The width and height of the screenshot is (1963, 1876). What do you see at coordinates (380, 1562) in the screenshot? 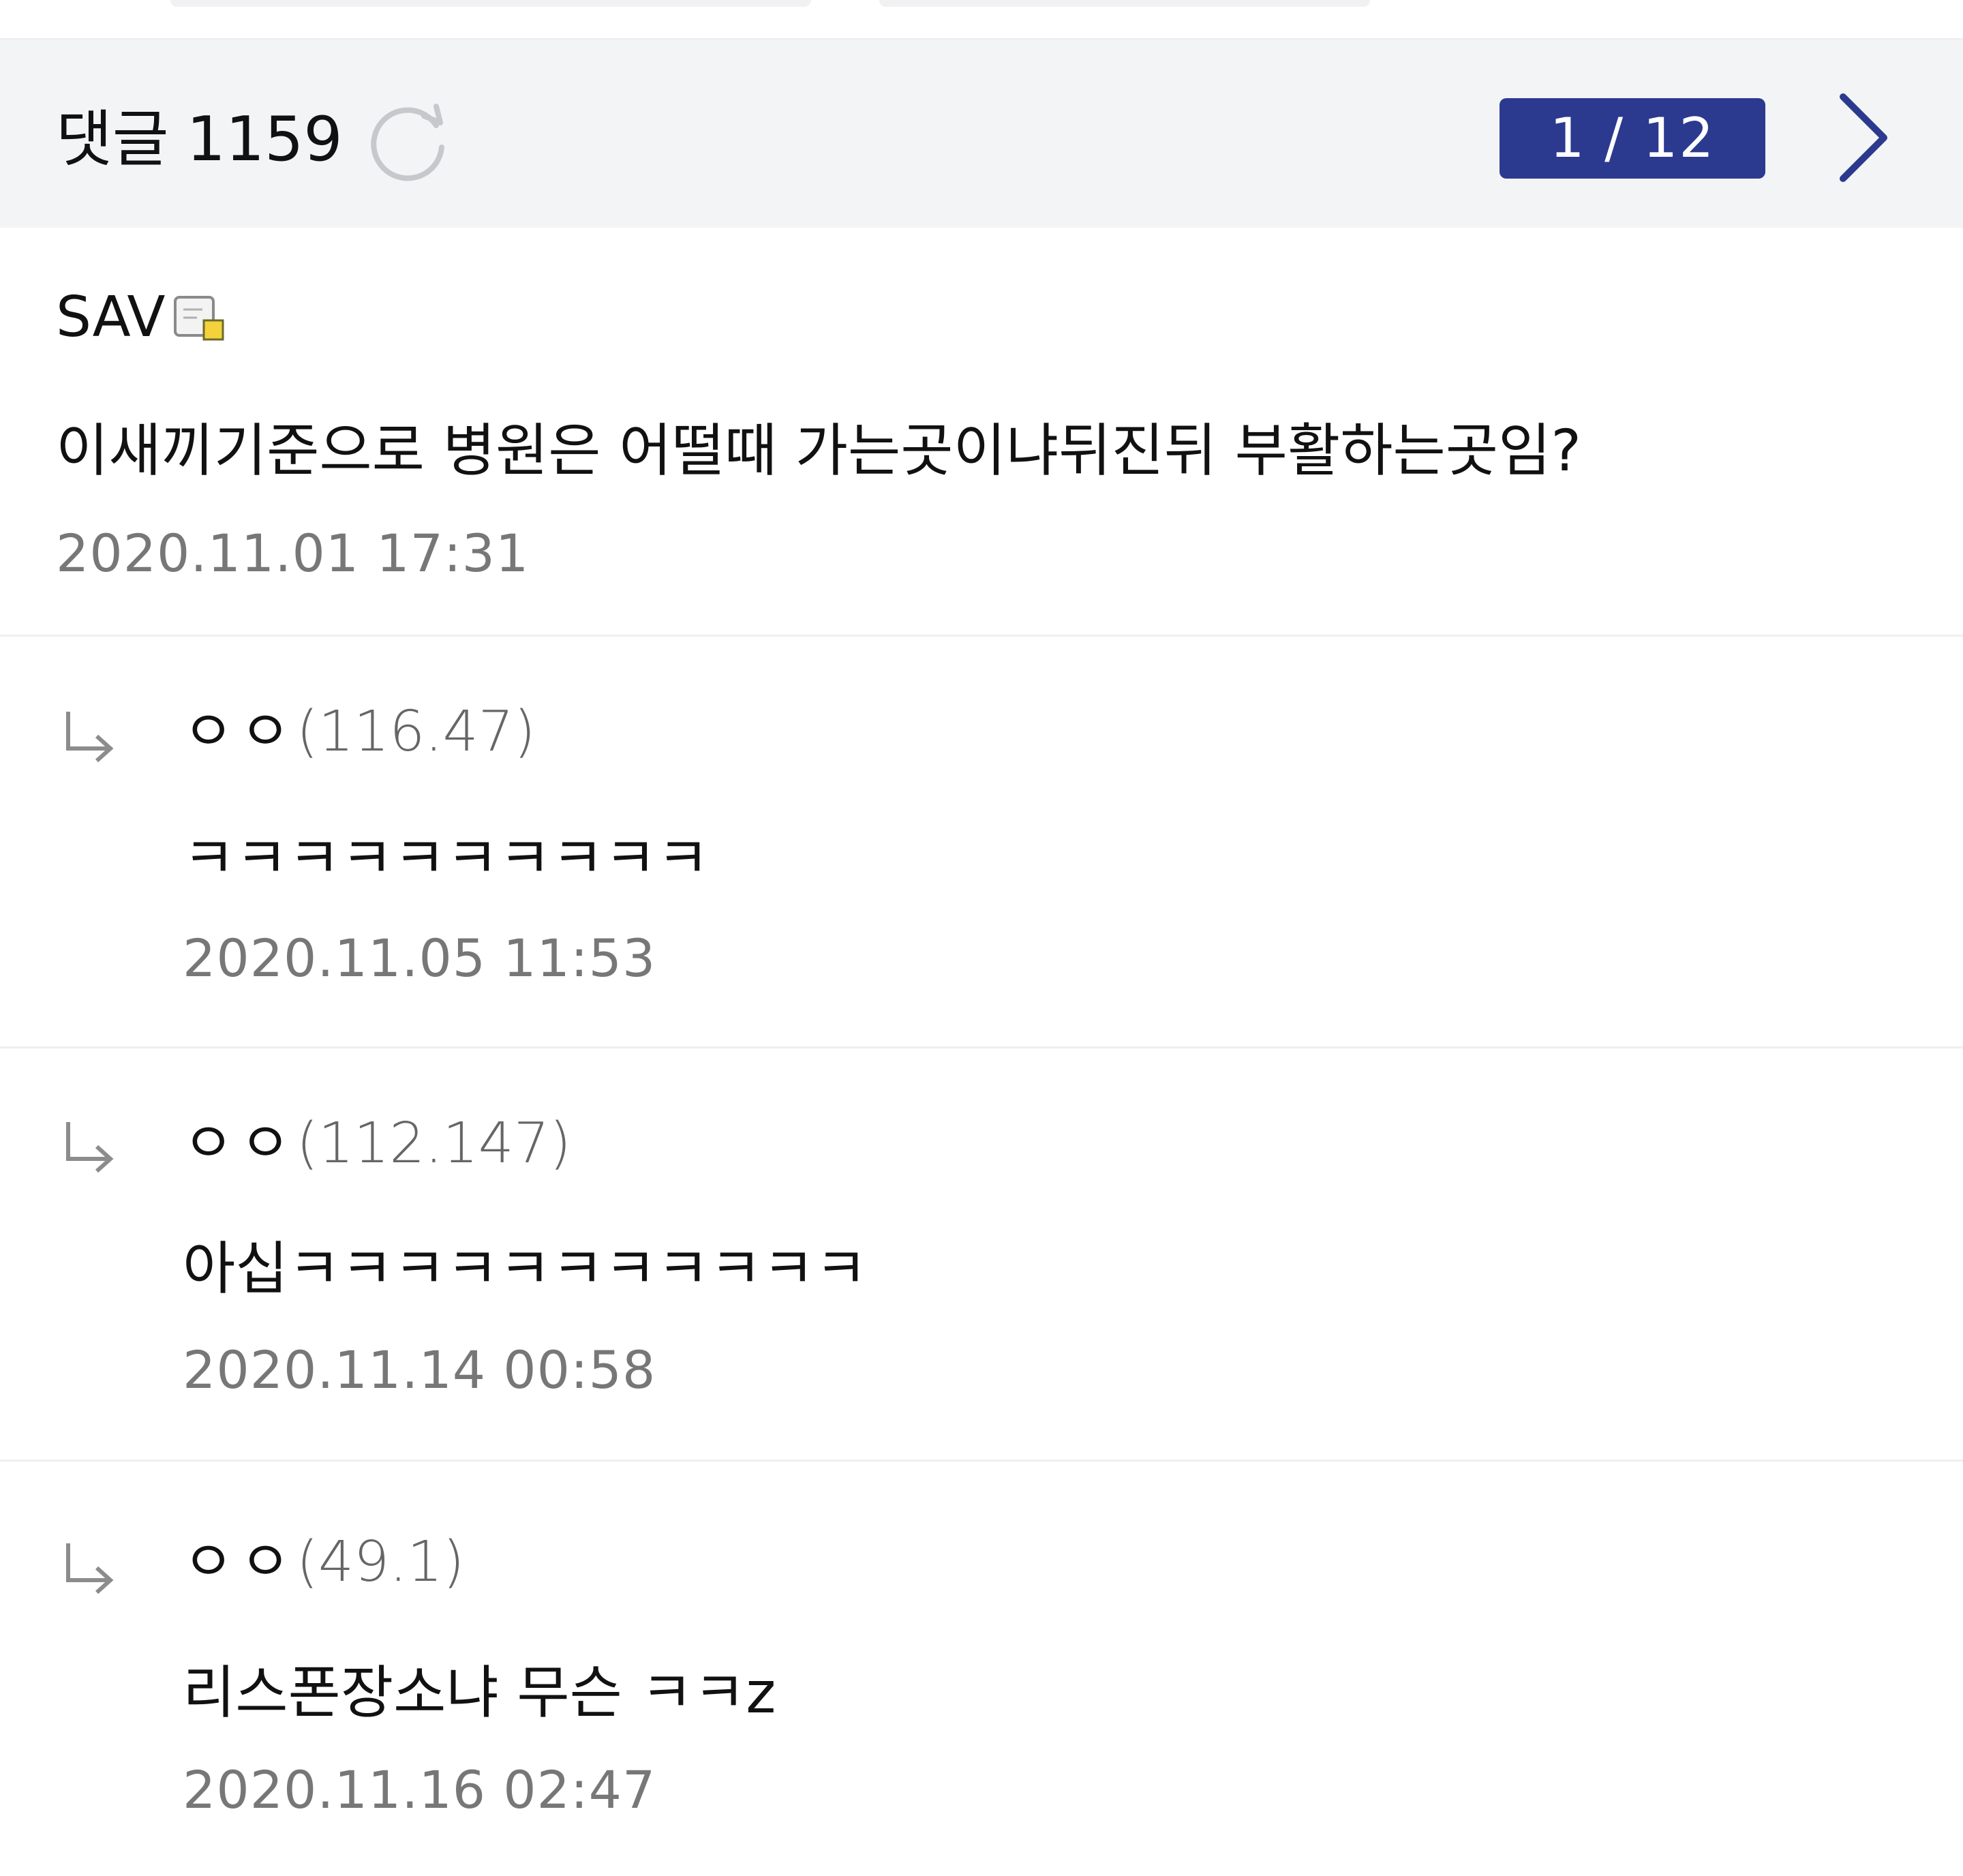
I see `author-ip: (49.1)` at bounding box center [380, 1562].